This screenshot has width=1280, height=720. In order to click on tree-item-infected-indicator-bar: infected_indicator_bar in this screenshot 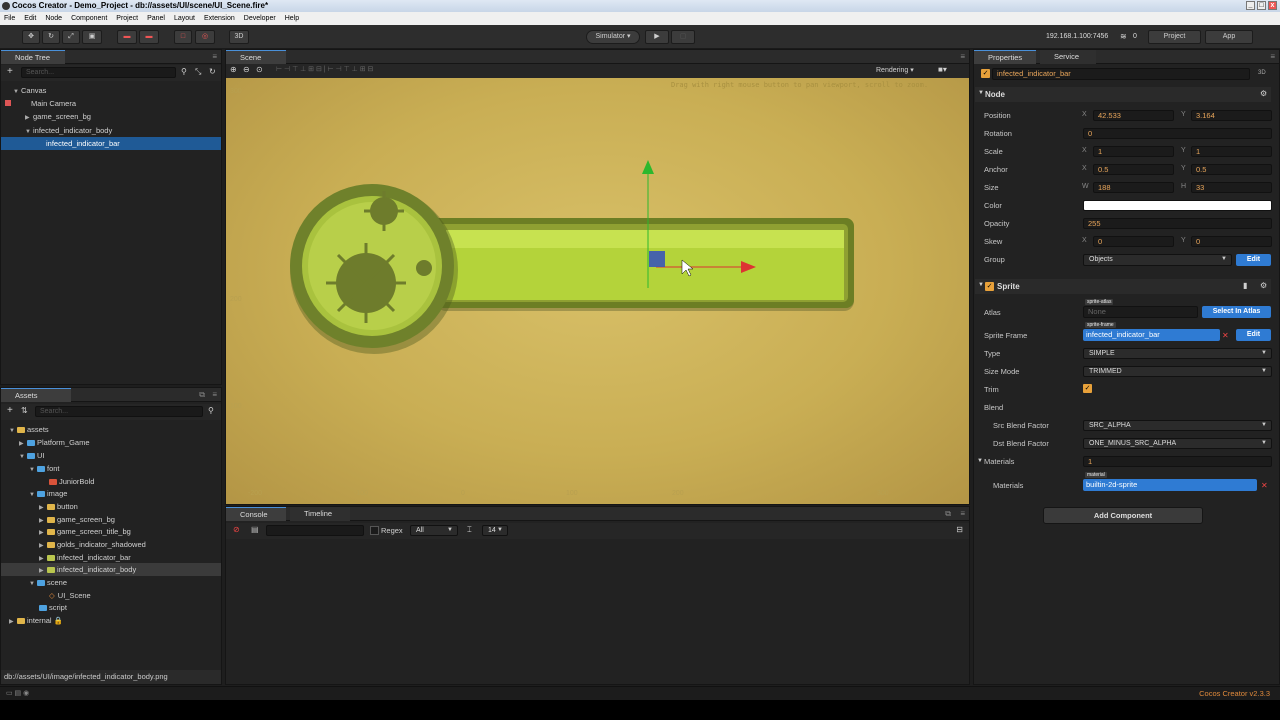, I will do `click(111, 143)`.